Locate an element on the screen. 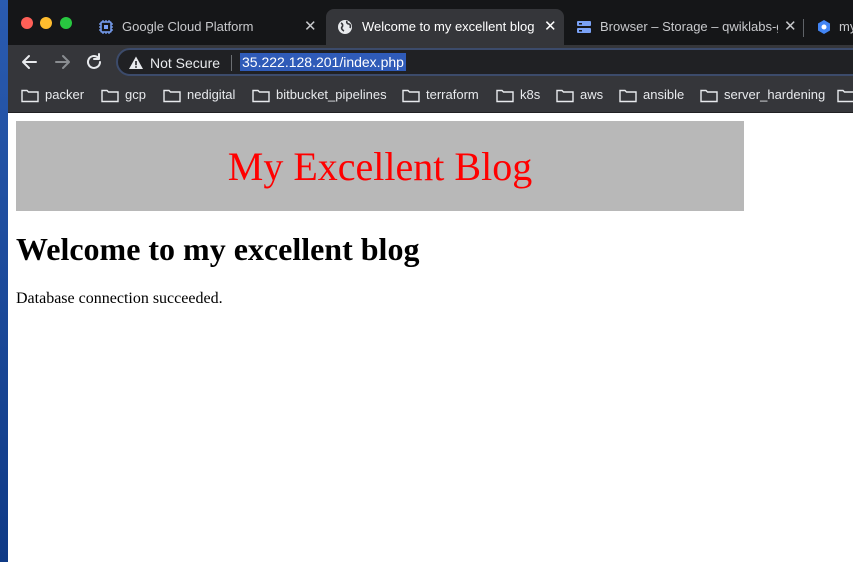 This screenshot has height=562, width=853. bookmark-label: aws is located at coordinates (592, 94).